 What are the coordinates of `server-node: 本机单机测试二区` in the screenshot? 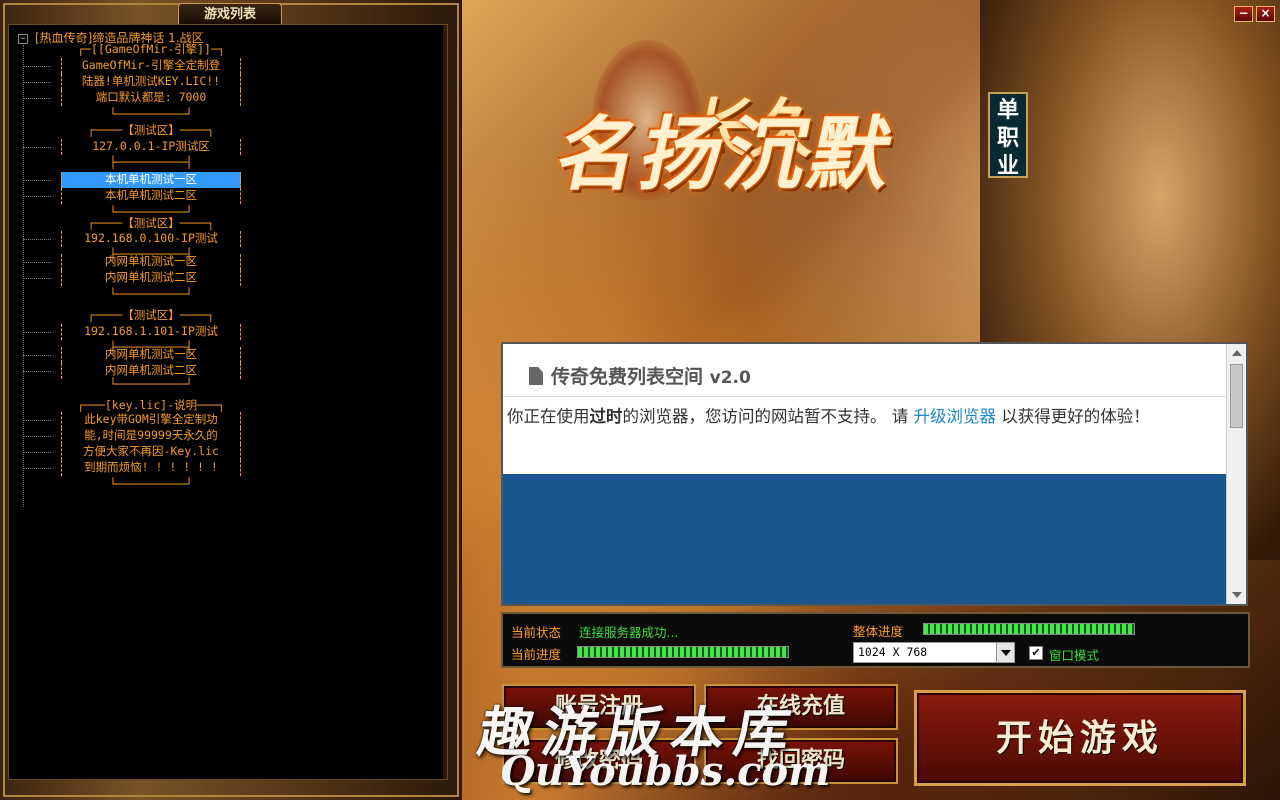 It's located at (151, 196).